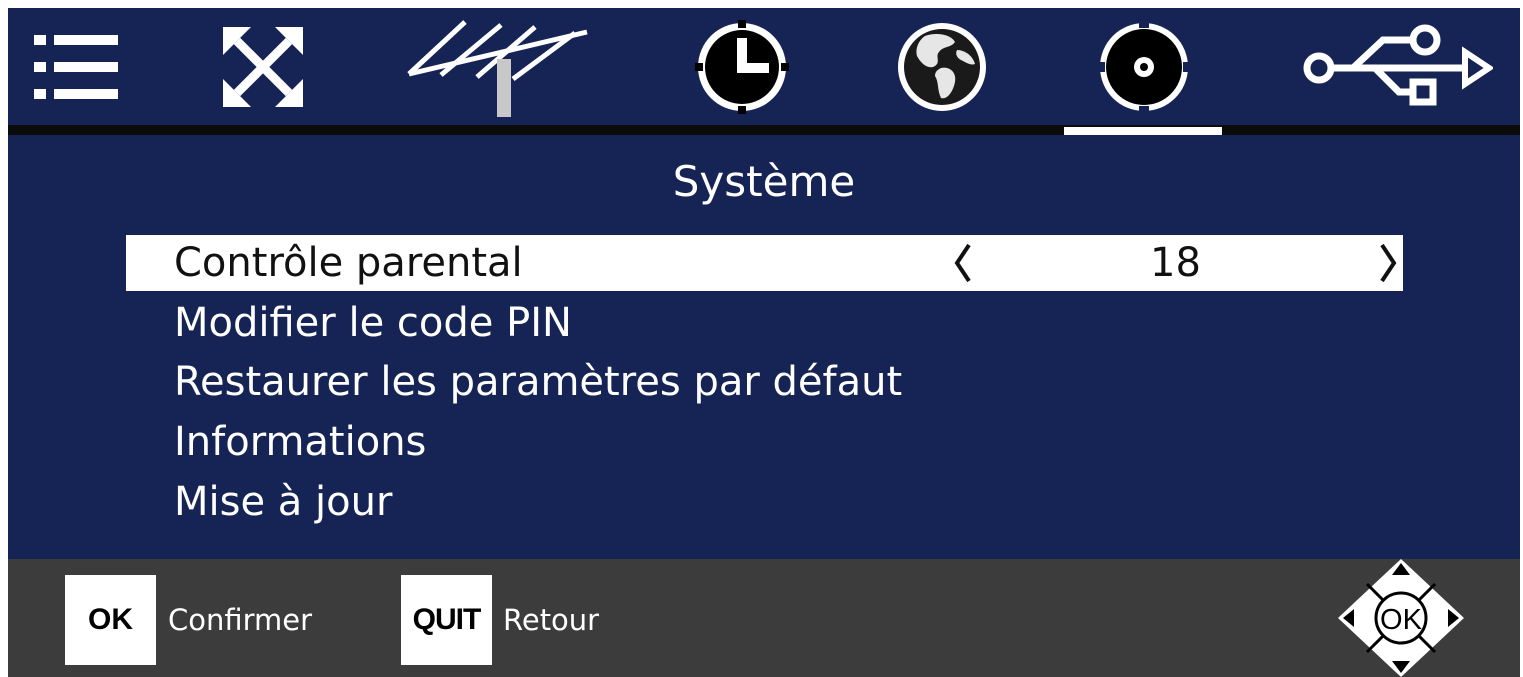 The image size is (1523, 677). I want to click on tab-menu, so click(76, 66).